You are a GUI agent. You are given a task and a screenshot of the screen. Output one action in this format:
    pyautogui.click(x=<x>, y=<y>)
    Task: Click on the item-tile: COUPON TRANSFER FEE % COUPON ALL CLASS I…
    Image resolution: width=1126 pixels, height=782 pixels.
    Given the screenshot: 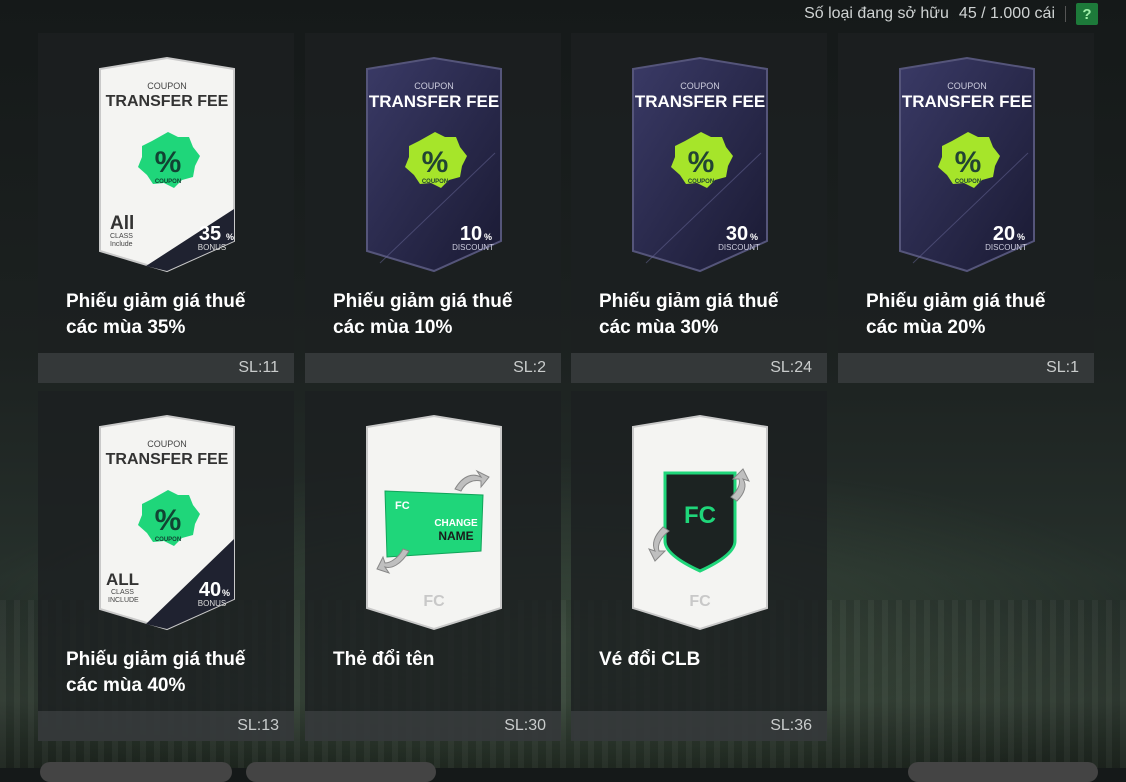 What is the action you would take?
    pyautogui.click(x=166, y=566)
    